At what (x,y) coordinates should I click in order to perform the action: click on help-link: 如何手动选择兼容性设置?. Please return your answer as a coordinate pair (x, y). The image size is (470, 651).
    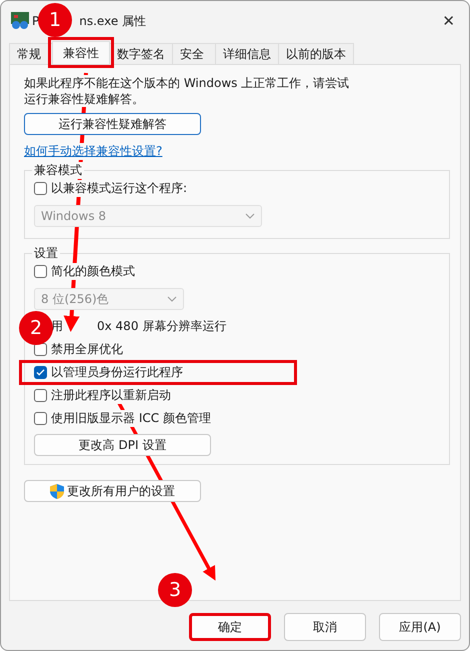
    Looking at the image, I should click on (93, 151).